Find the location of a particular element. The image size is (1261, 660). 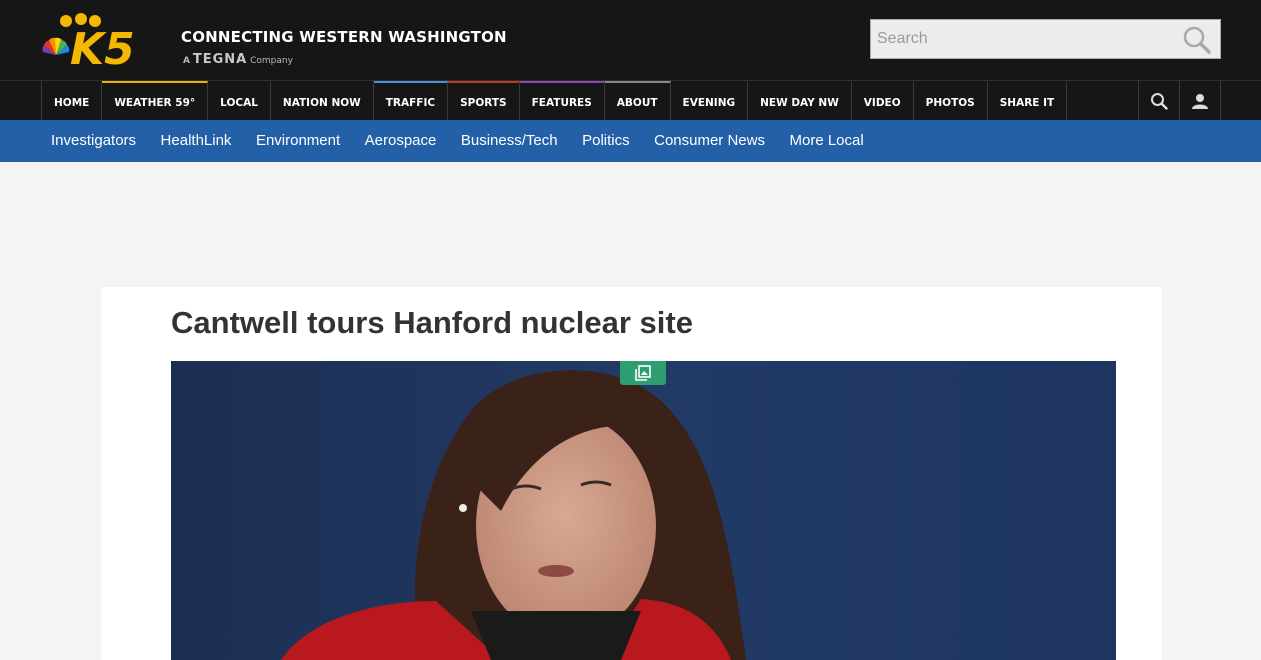

header-search is located at coordinates (1045, 39).